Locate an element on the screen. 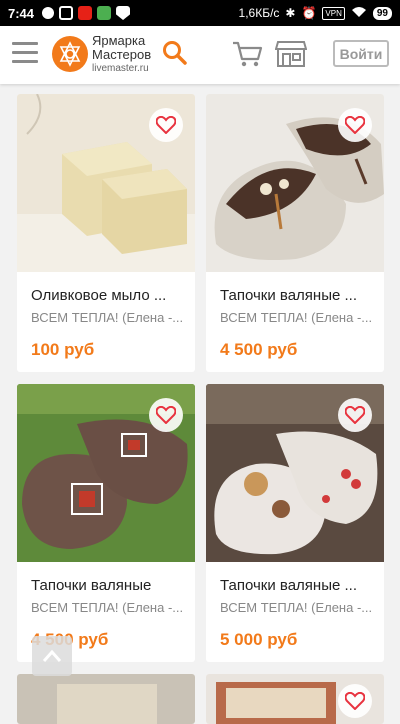 This screenshot has width=400, height=724. logo-text: Ярмарка Мастеров livemaster.ru is located at coordinates (121, 55).